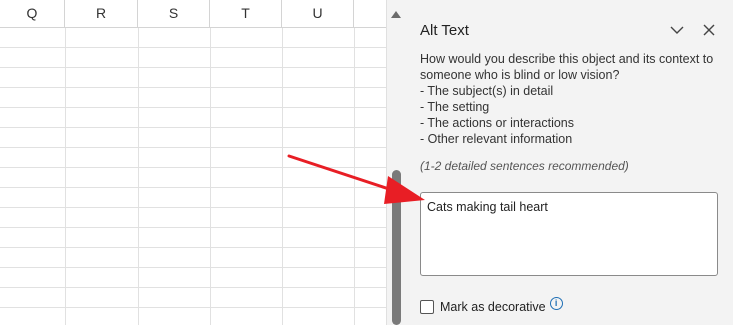 The height and width of the screenshot is (325, 733). I want to click on instruction-line: - The setting, so click(455, 107).